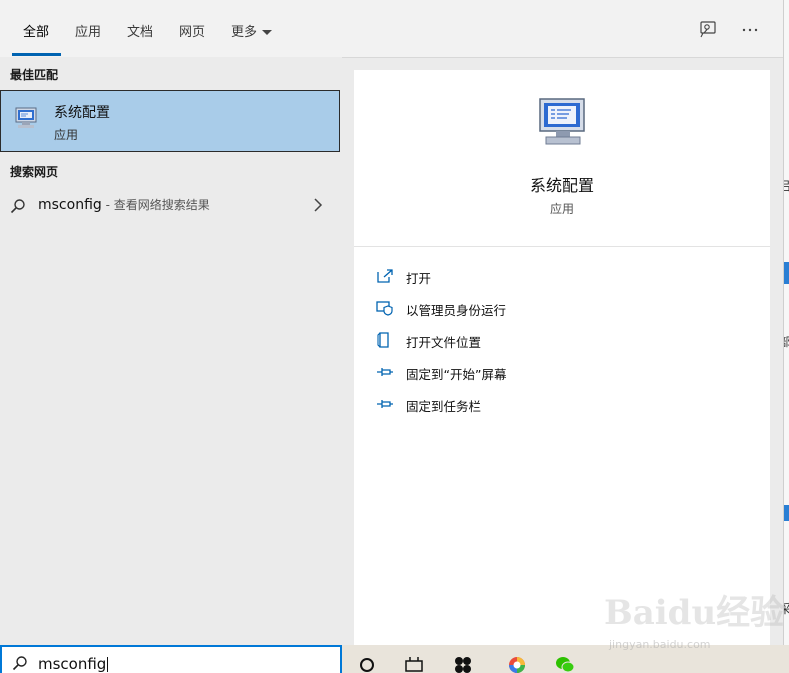  I want to click on tab-documents: 文档, so click(140, 30).